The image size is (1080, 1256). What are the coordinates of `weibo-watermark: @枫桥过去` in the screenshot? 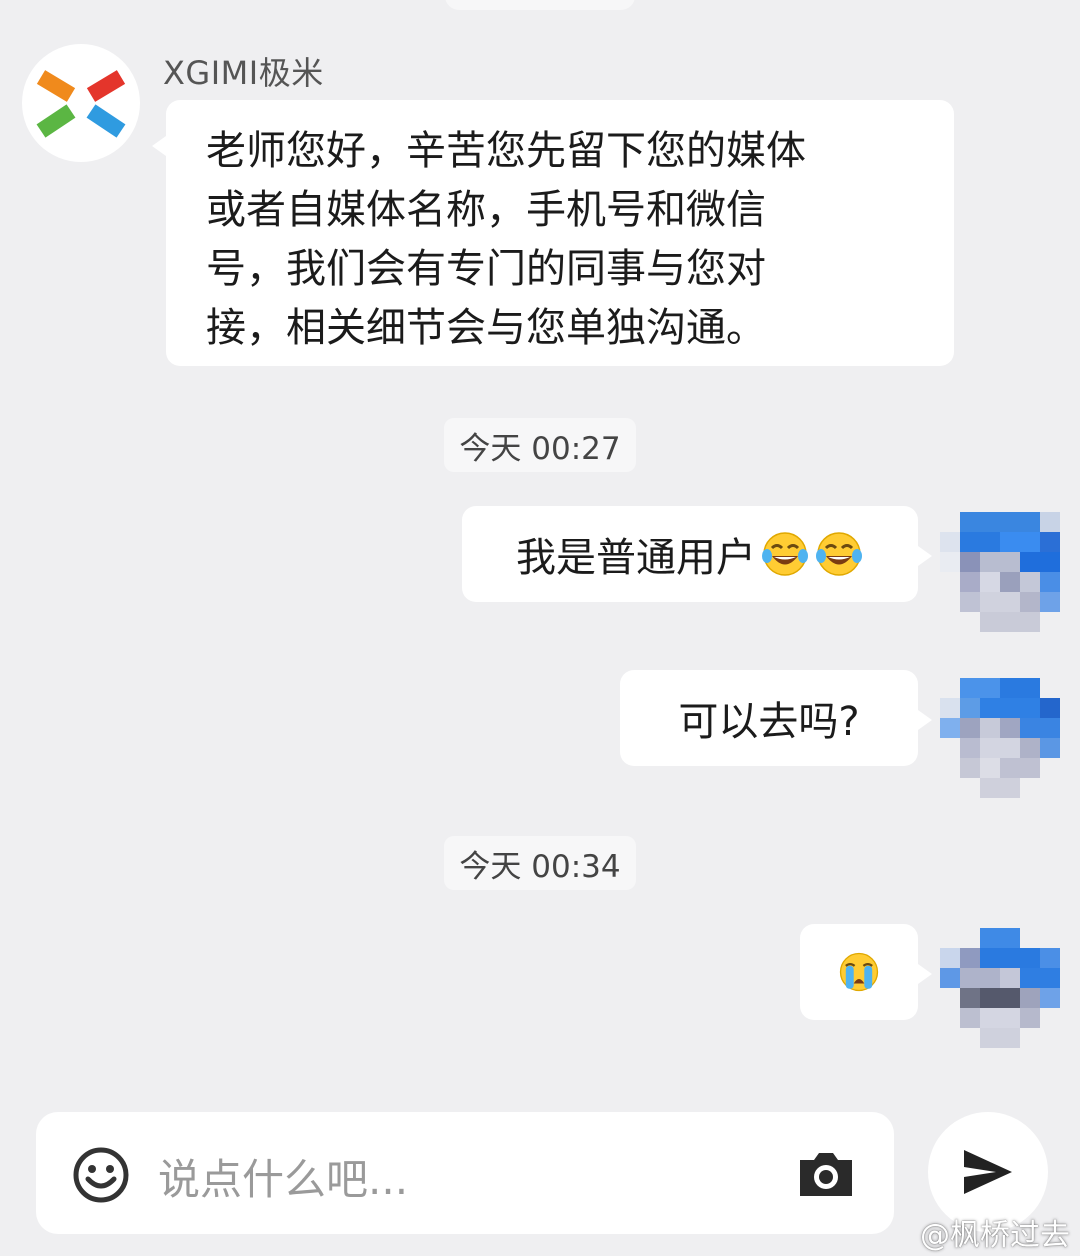 It's located at (995, 1232).